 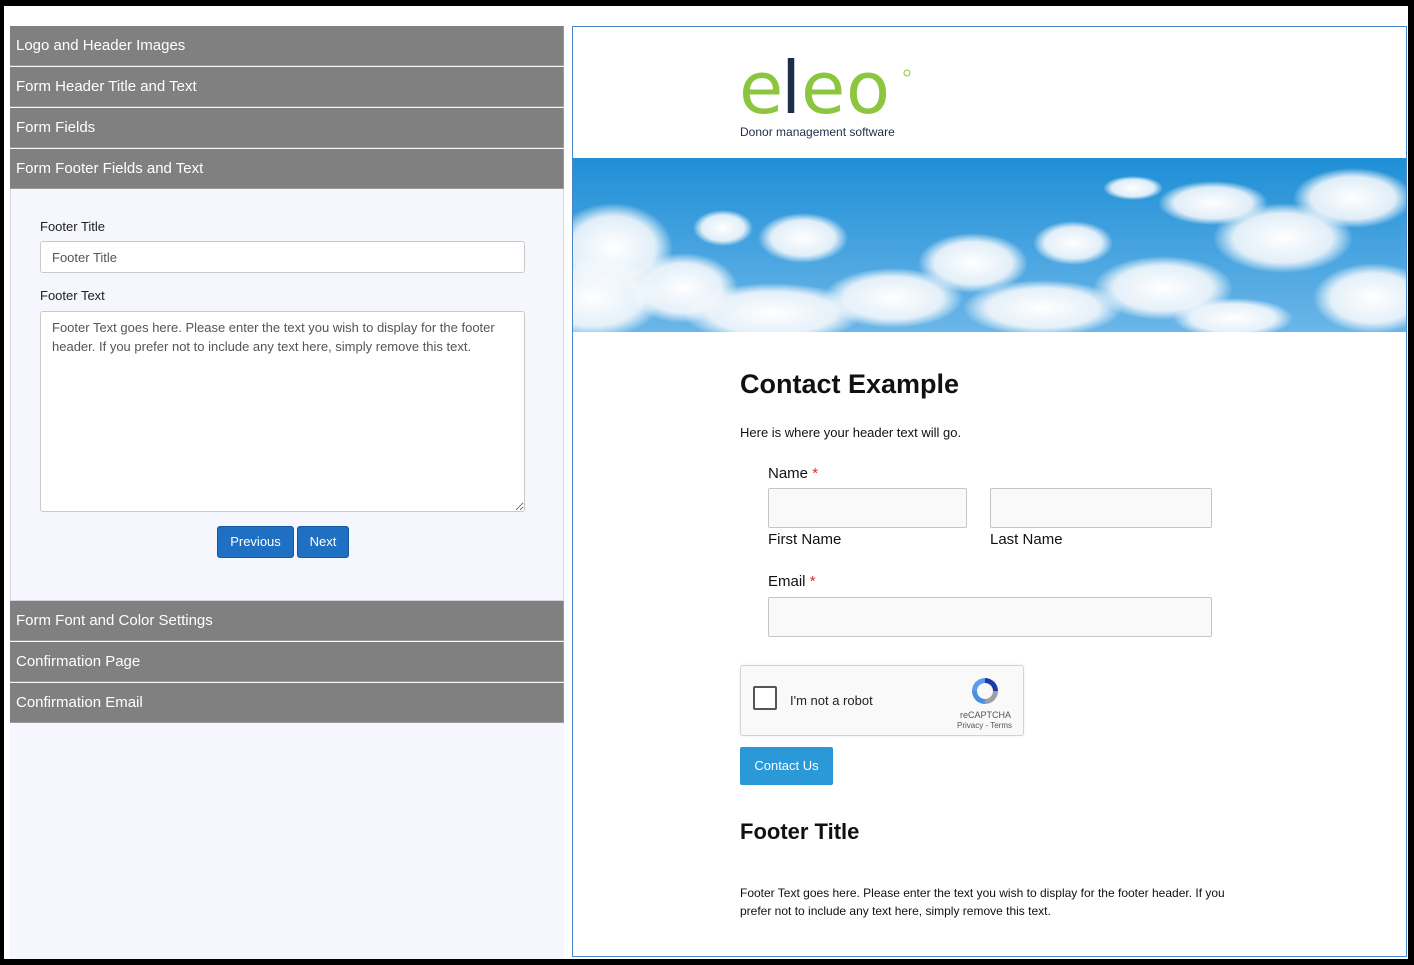 What do you see at coordinates (323, 542) in the screenshot?
I see `next-button: Next` at bounding box center [323, 542].